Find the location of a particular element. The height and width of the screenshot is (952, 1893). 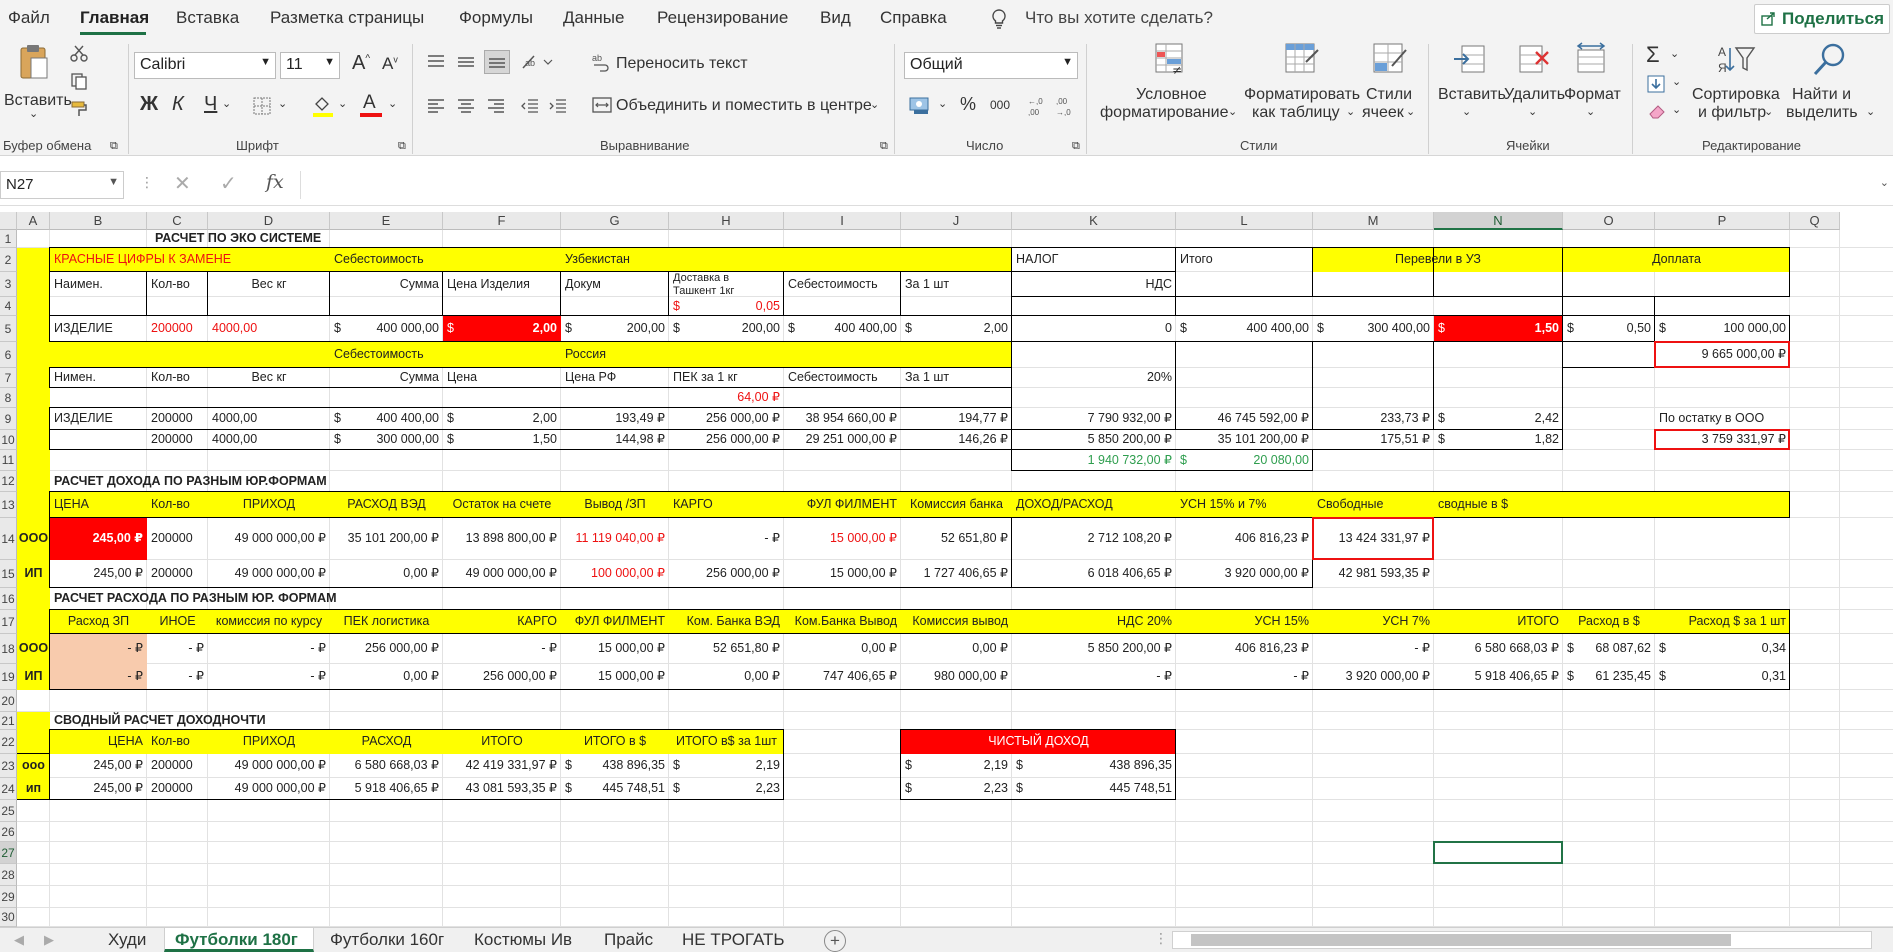

row-header-7: 7 is located at coordinates (8, 378).